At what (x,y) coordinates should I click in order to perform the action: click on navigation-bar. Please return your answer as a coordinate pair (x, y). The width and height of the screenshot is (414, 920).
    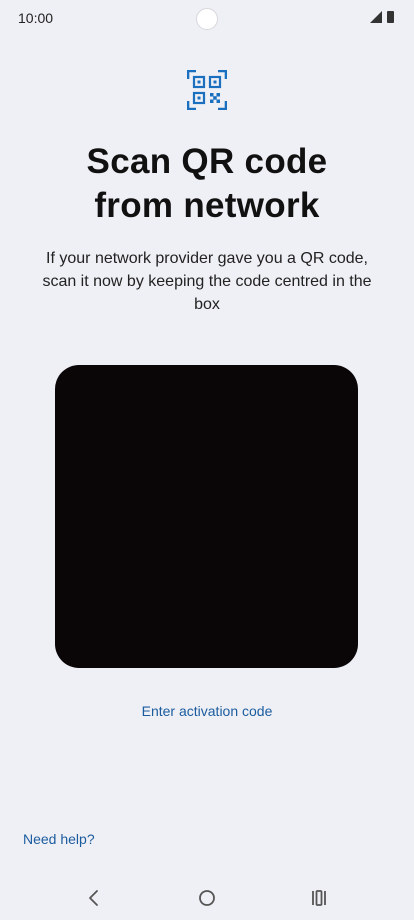
    Looking at the image, I should click on (207, 896).